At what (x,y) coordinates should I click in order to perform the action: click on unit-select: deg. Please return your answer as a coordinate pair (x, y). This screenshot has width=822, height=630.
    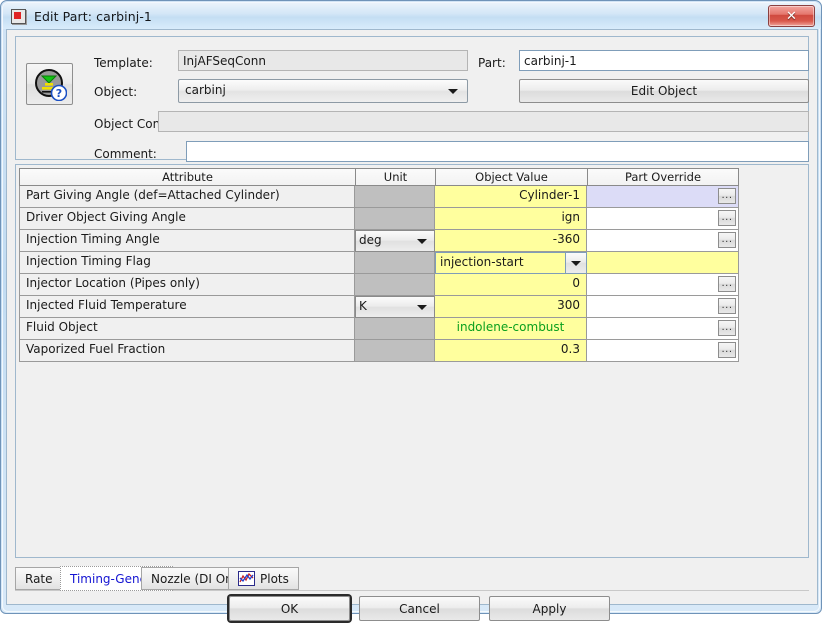
    Looking at the image, I should click on (395, 241).